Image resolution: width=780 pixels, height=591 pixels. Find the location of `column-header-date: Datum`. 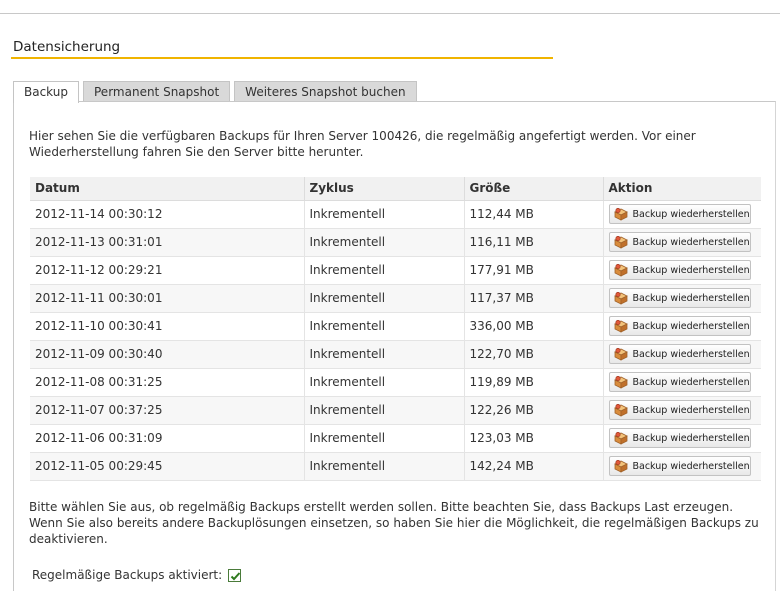

column-header-date: Datum is located at coordinates (167, 189).